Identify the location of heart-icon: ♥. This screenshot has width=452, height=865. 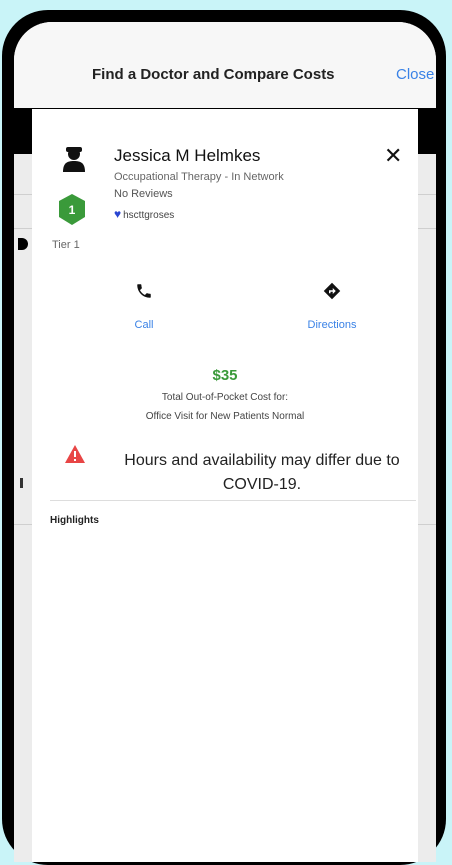
(118, 214).